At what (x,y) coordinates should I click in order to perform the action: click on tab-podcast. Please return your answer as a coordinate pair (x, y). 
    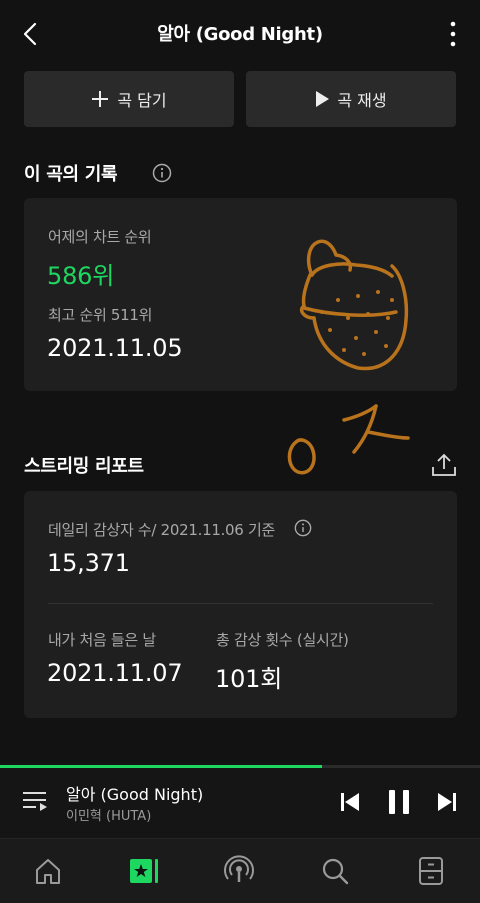
    Looking at the image, I should click on (239, 871).